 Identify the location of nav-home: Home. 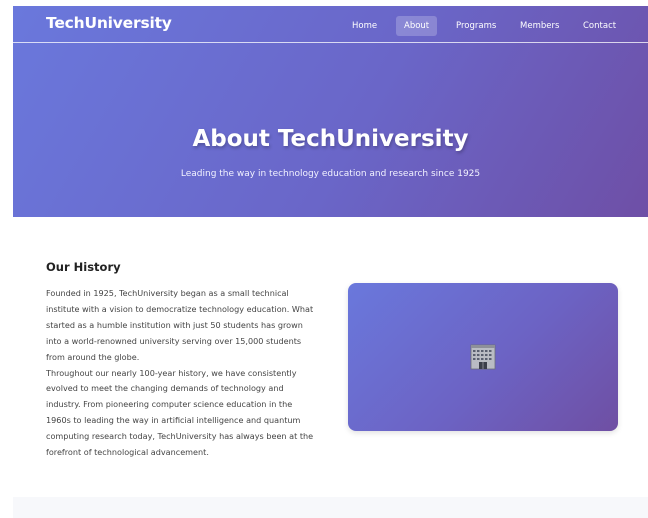
(364, 26).